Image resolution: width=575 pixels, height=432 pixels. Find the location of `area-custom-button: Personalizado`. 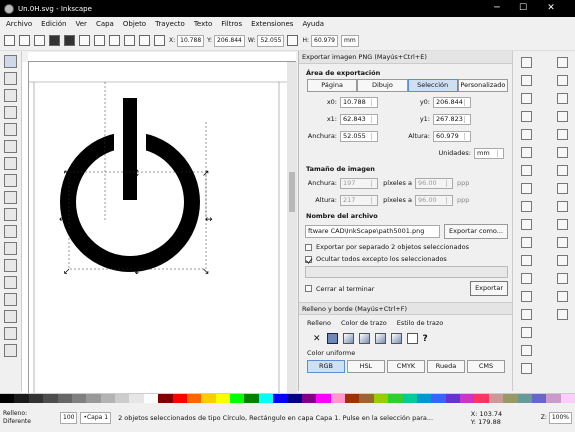

area-custom-button: Personalizado is located at coordinates (482, 85).